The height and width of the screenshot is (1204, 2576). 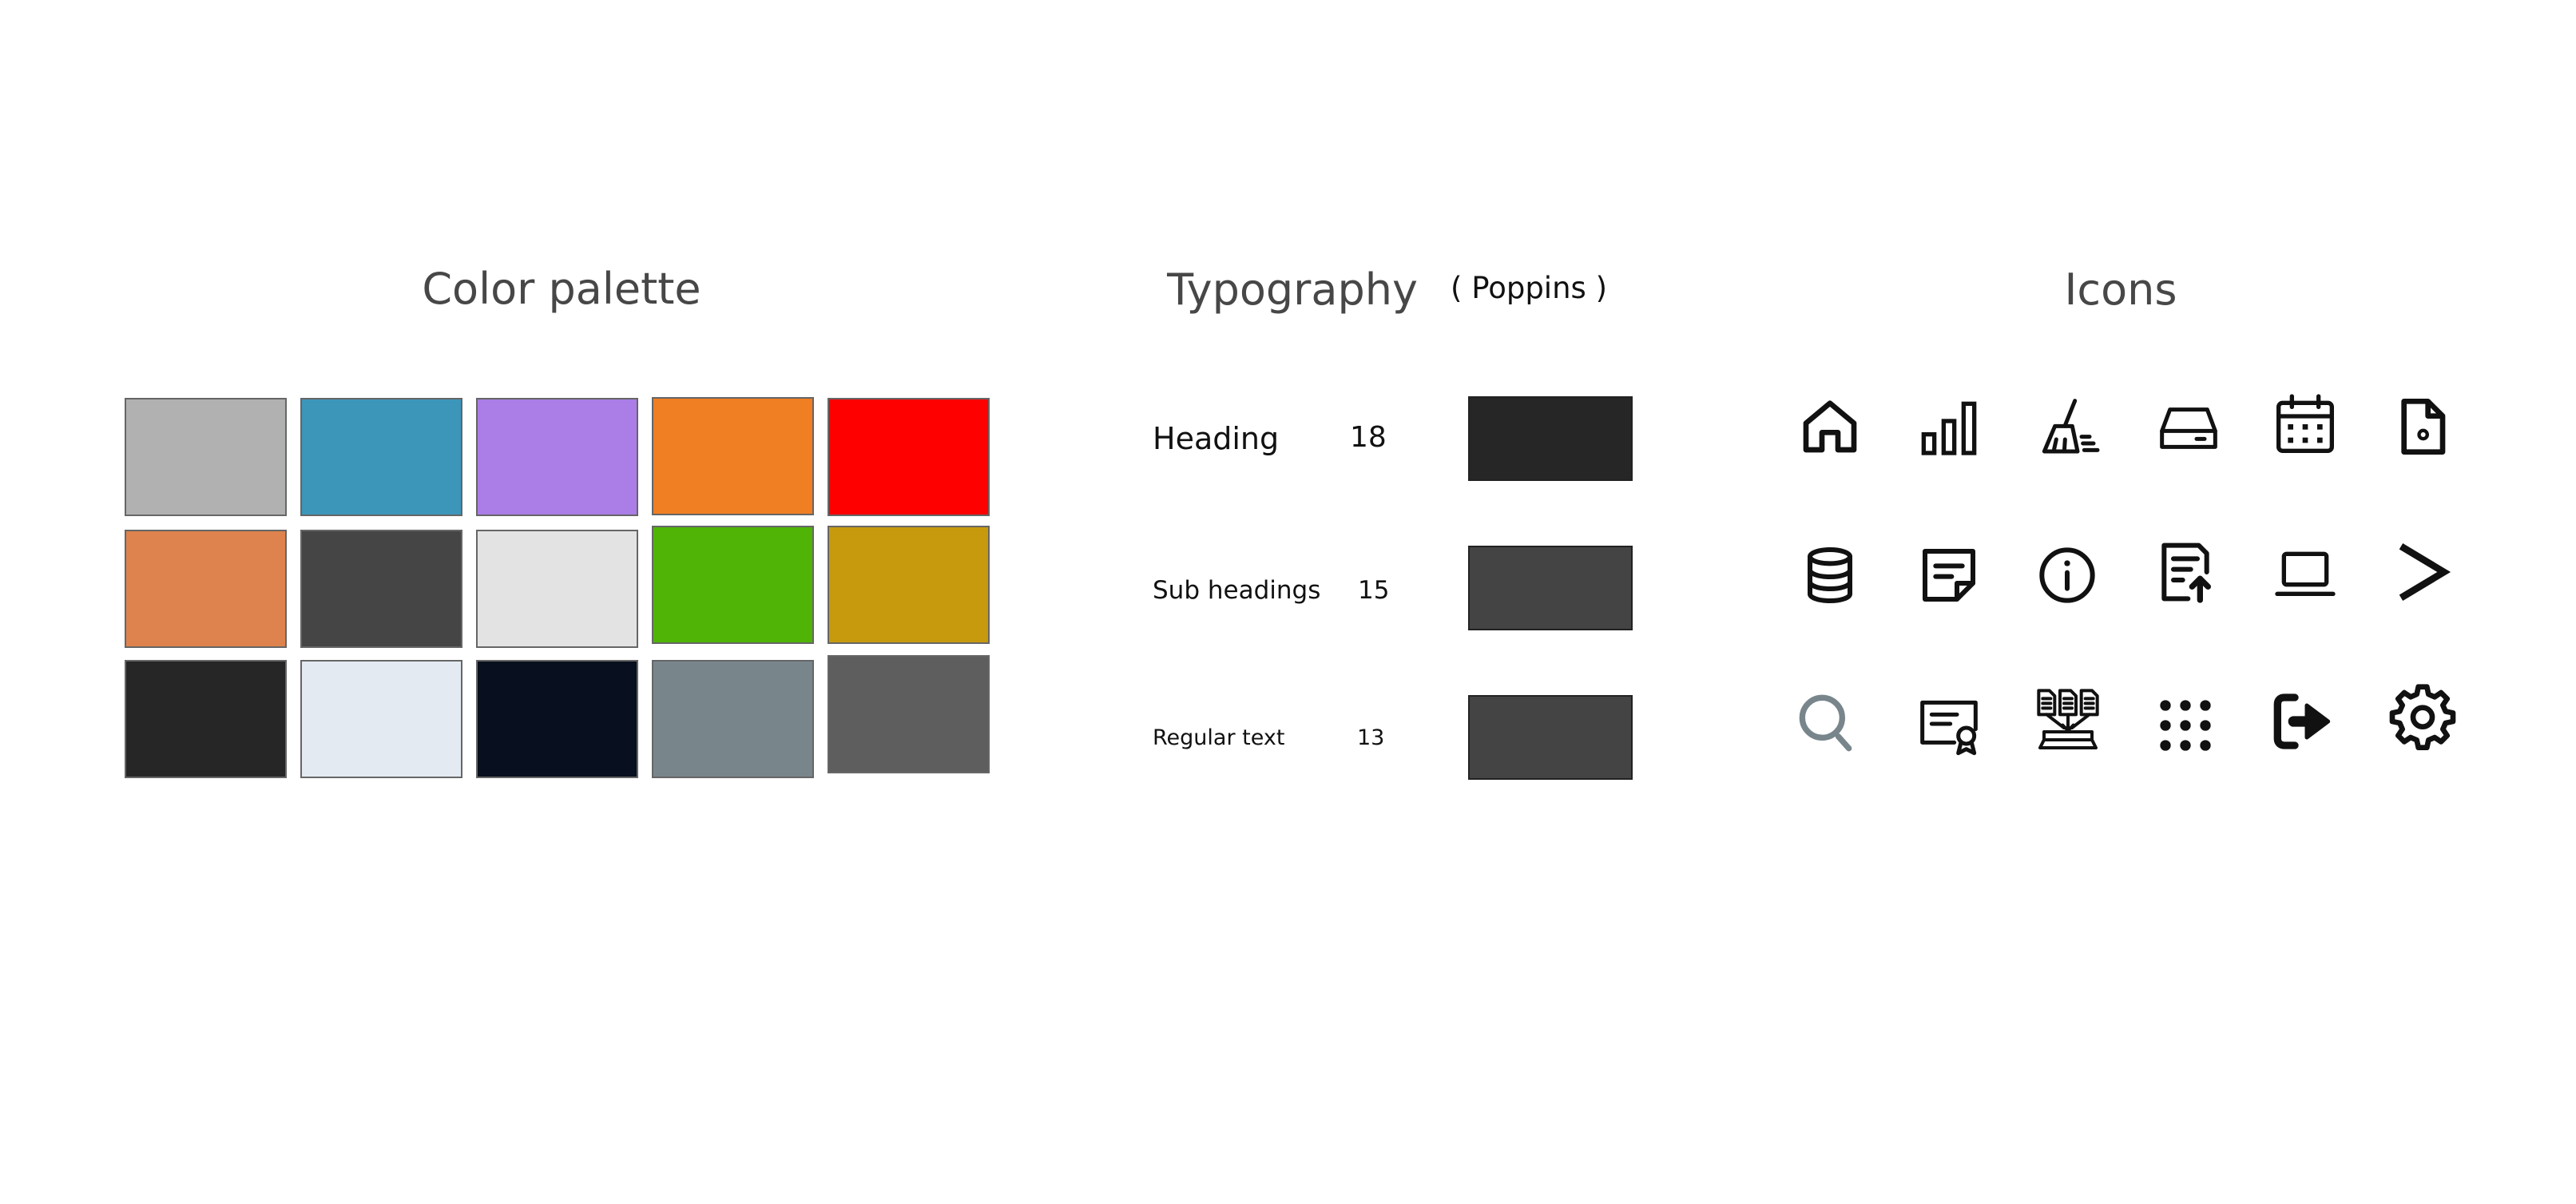 I want to click on search-icon, so click(x=1828, y=723).